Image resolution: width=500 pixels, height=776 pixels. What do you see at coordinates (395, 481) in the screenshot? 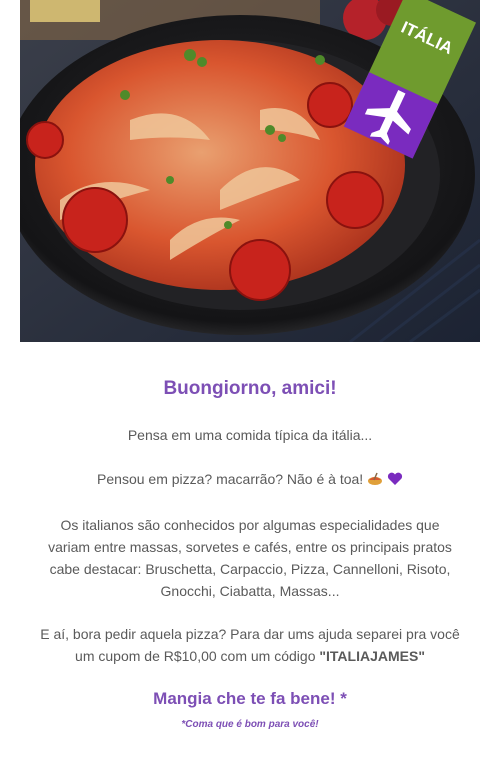
I see `purple-heart-icon` at bounding box center [395, 481].